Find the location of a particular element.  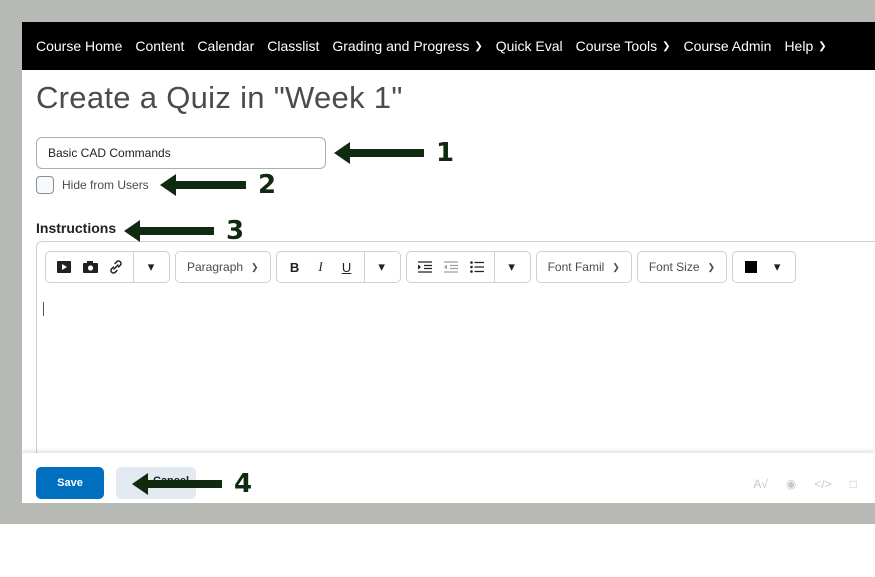

insert-group: ▾ is located at coordinates (107, 267).